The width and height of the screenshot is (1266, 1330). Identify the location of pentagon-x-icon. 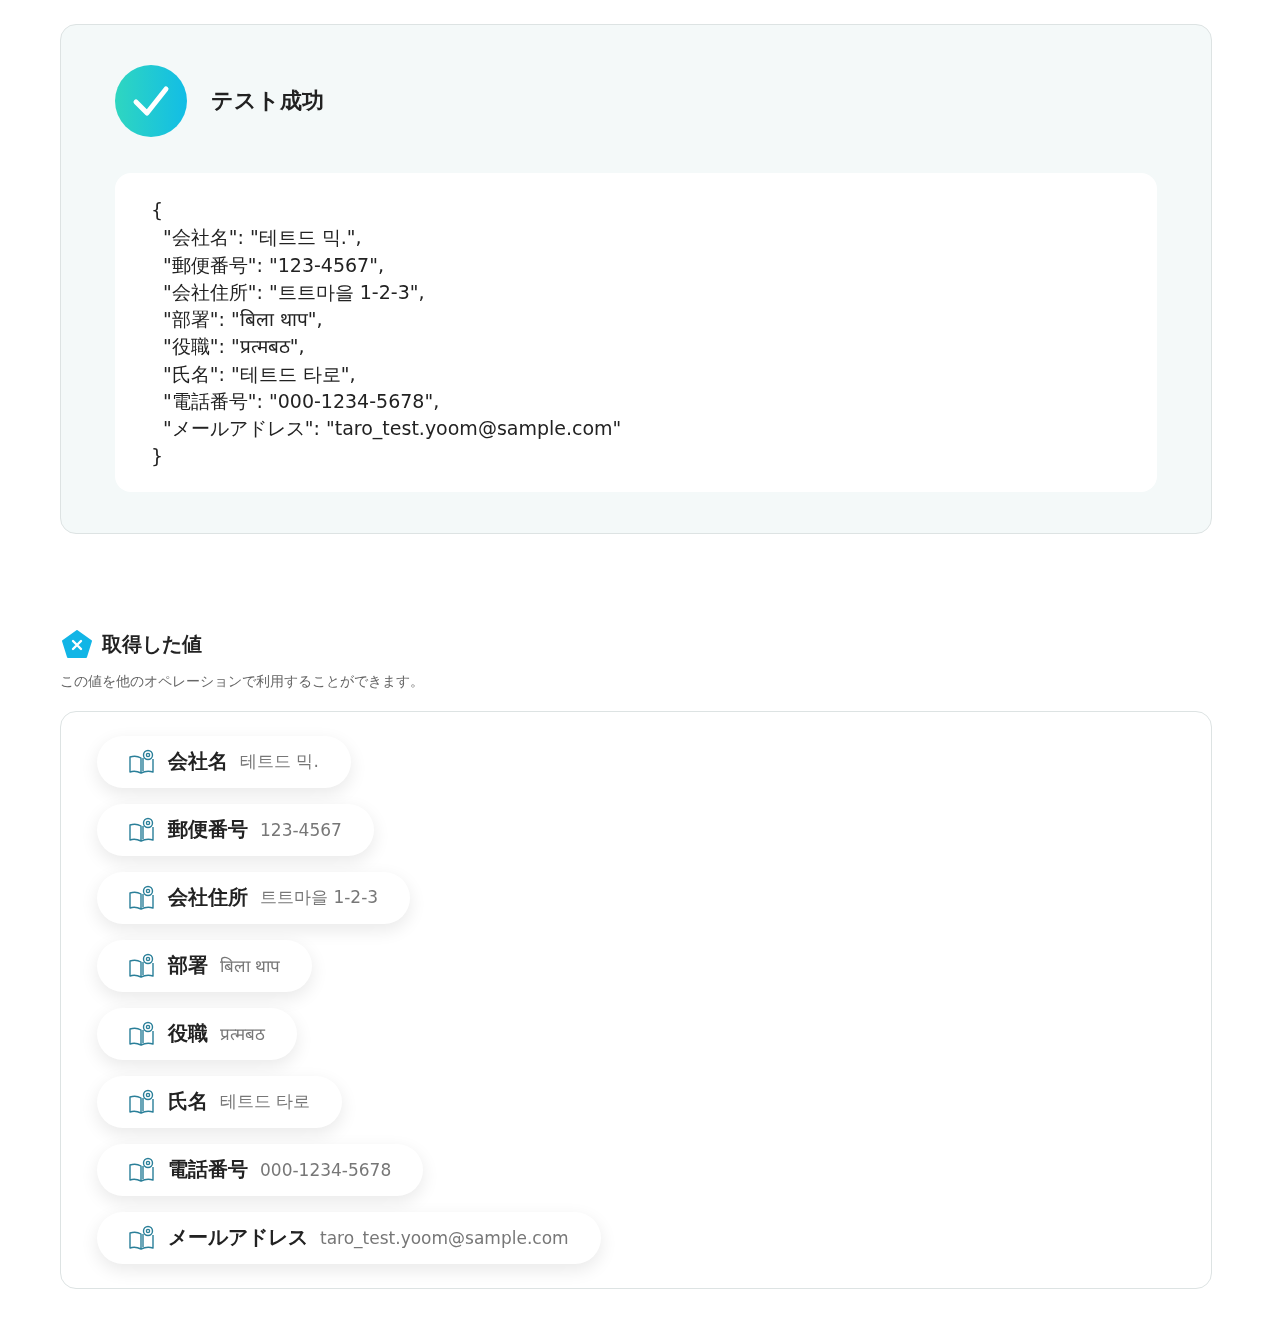
(77, 644).